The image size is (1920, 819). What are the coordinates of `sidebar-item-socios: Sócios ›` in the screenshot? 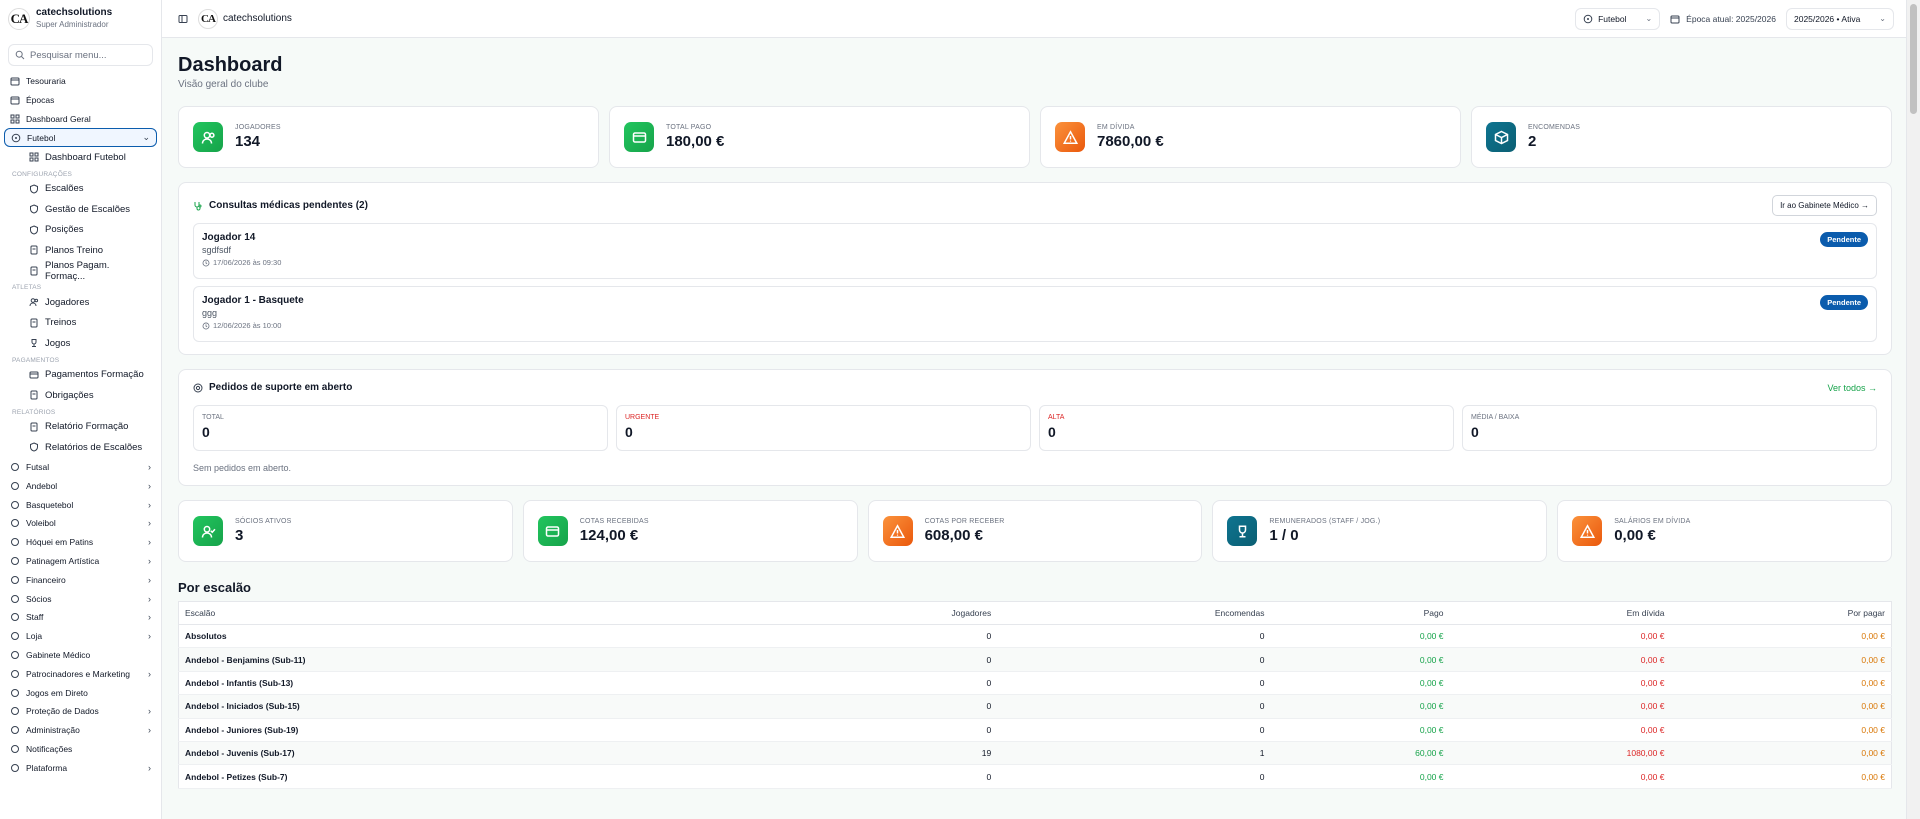 It's located at (80, 598).